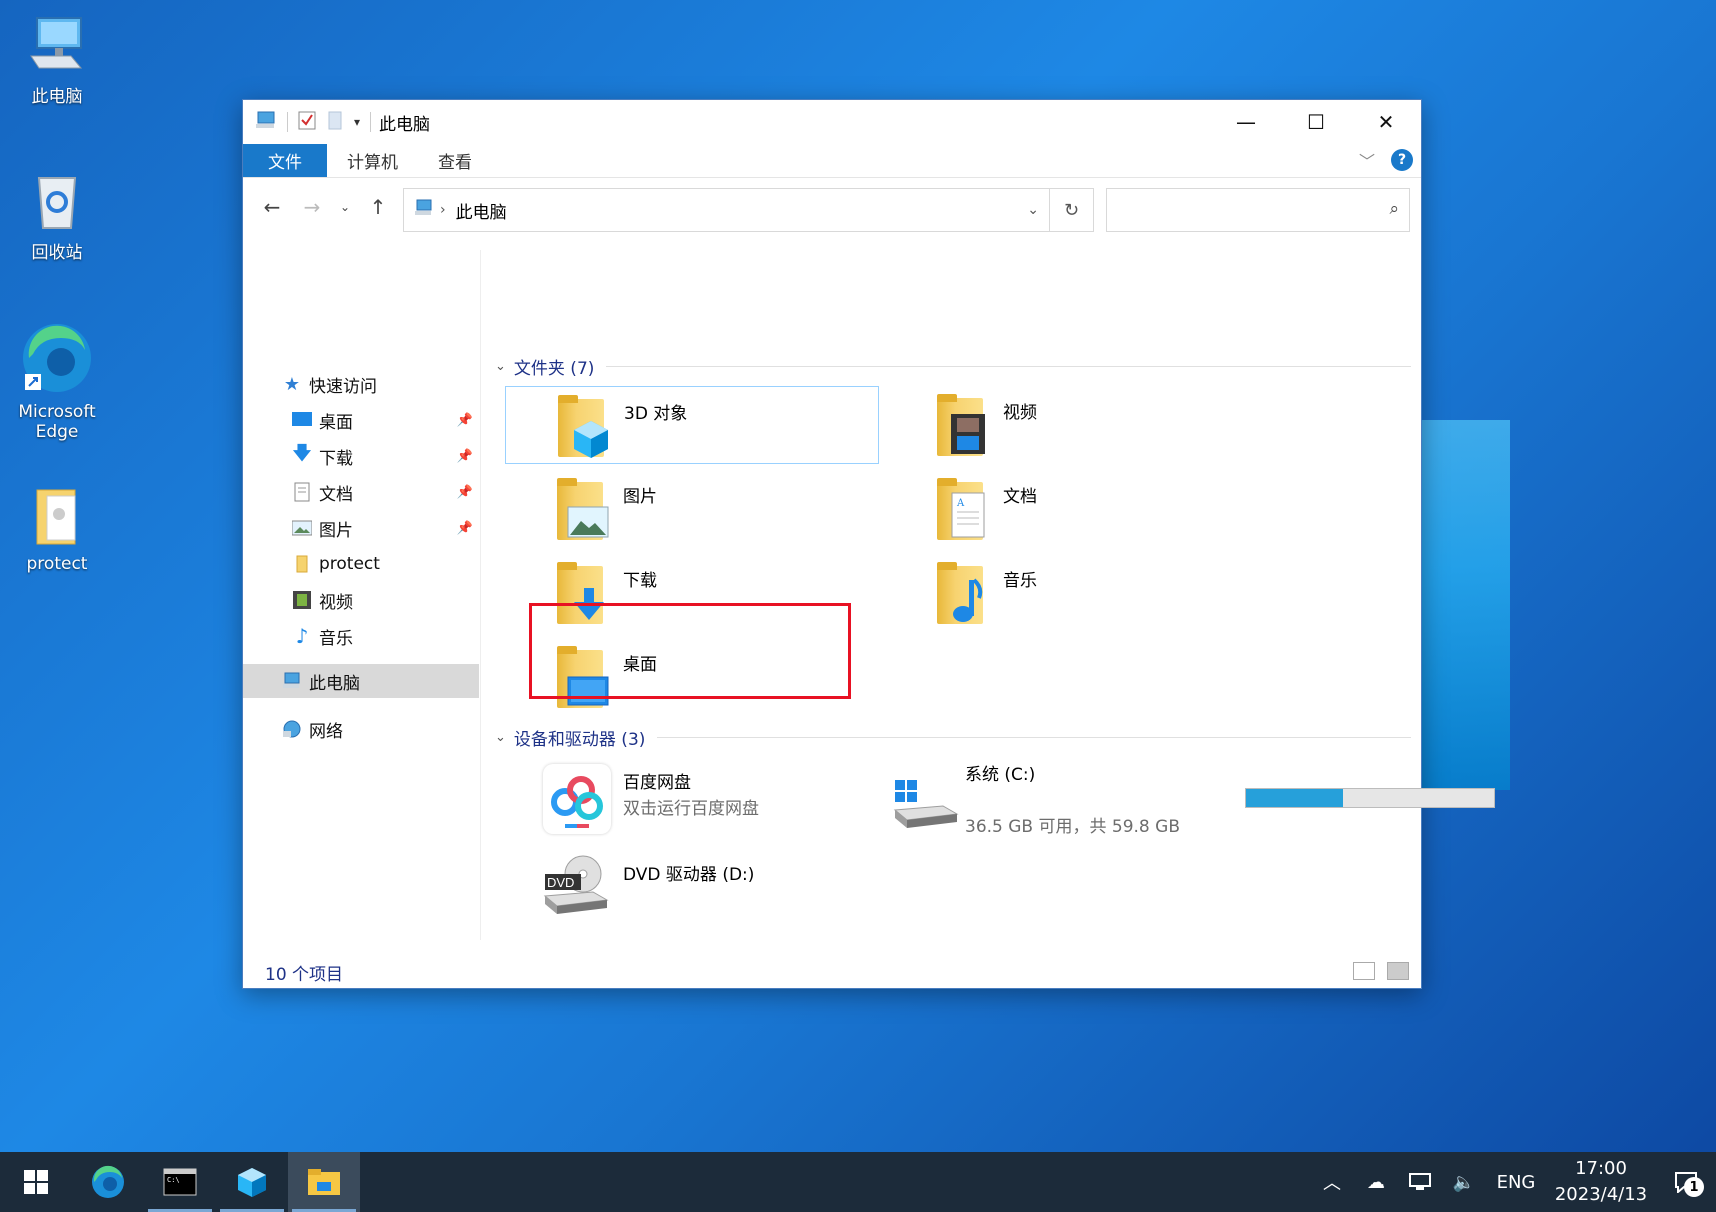 The height and width of the screenshot is (1212, 1716). I want to click on ribbon-controls: ﹀ ?, so click(1386, 160).